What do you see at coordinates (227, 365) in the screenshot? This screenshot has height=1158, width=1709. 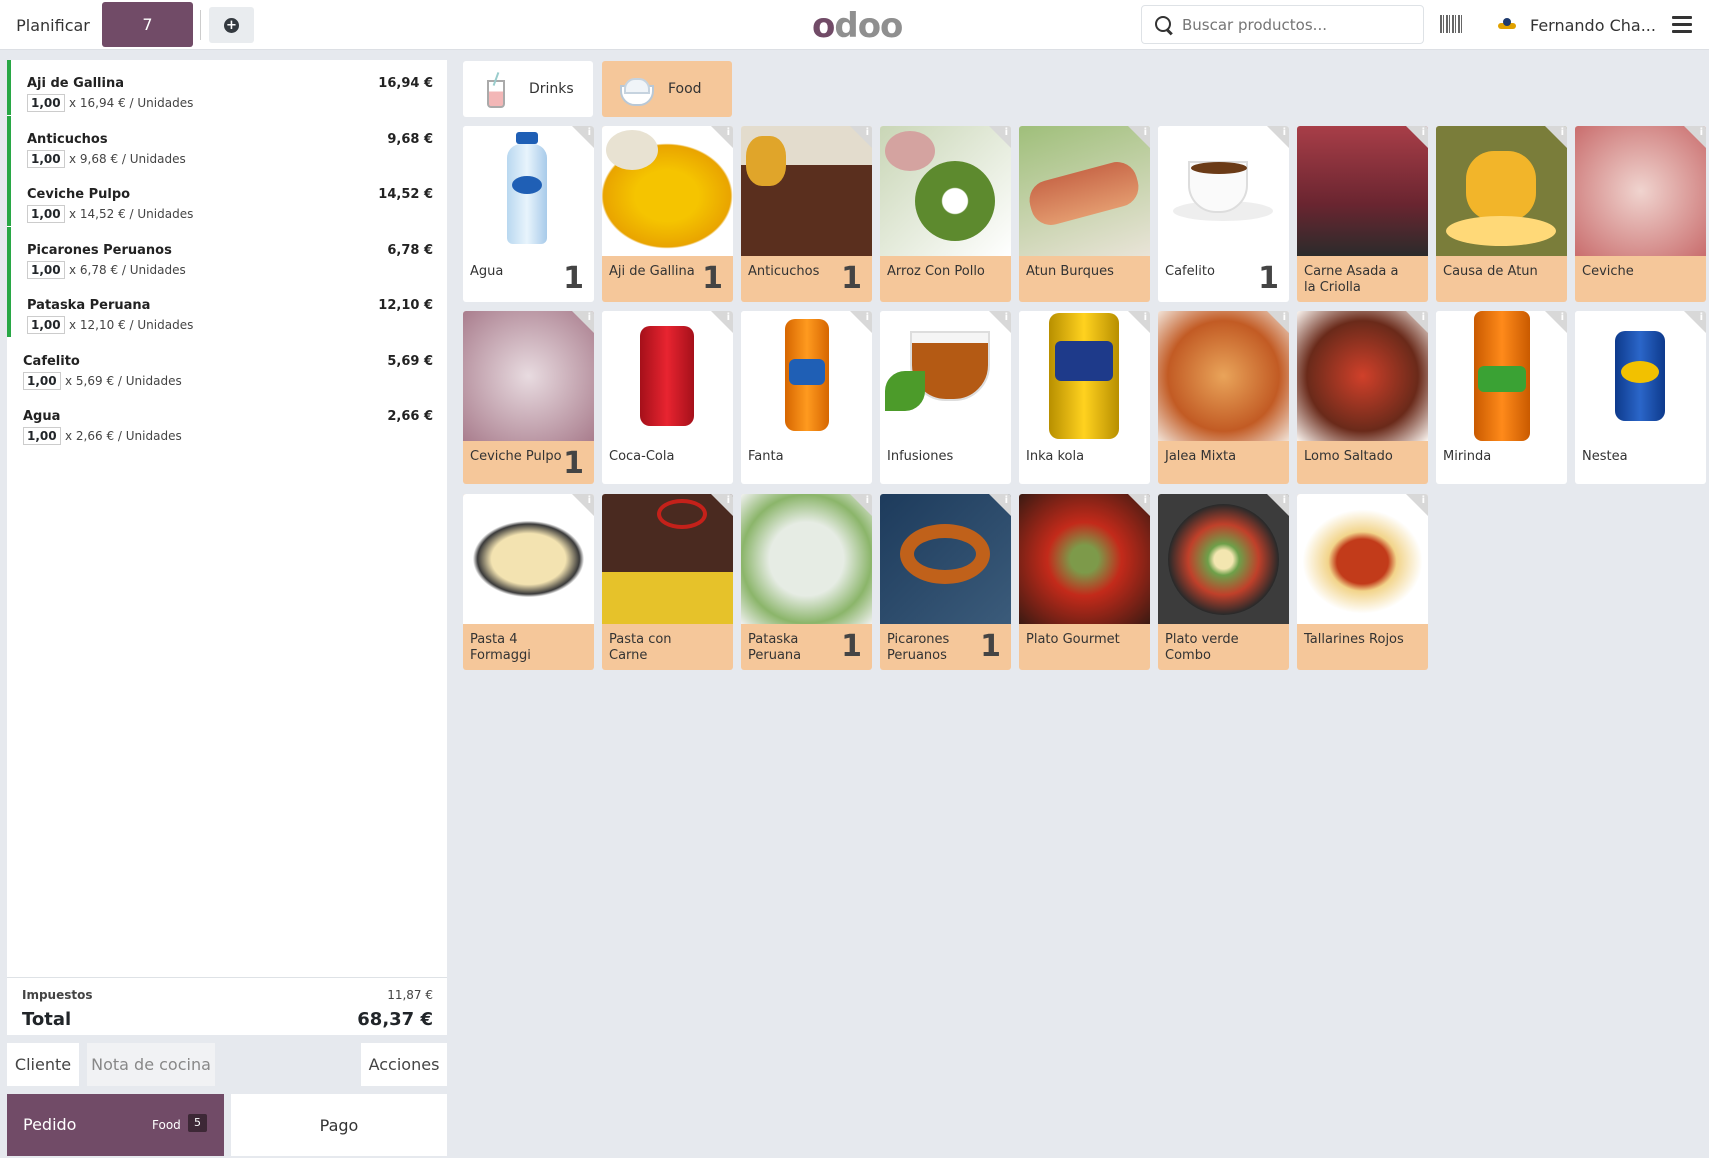 I see `order-line: Cafelito 5,69 € 1,00 x 5,69 € / Unidades` at bounding box center [227, 365].